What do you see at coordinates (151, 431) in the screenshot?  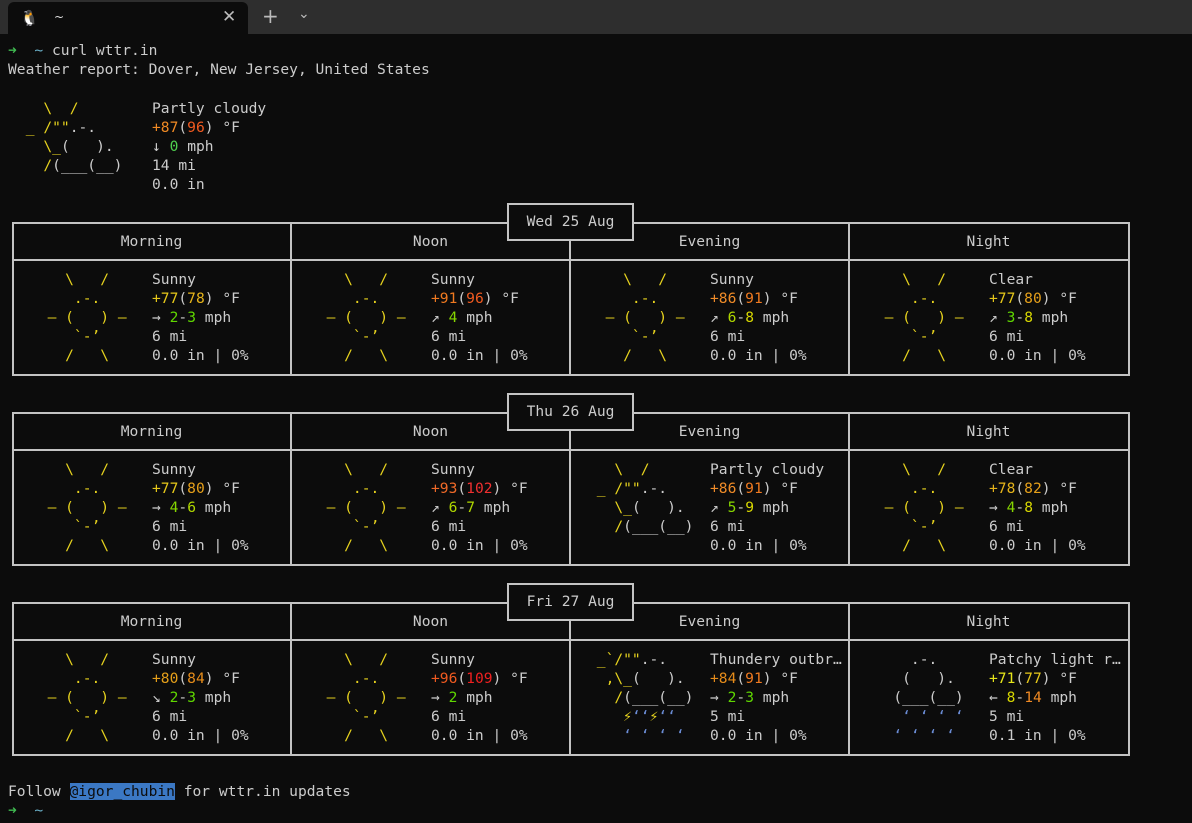 I see `period-header-morning: Morning` at bounding box center [151, 431].